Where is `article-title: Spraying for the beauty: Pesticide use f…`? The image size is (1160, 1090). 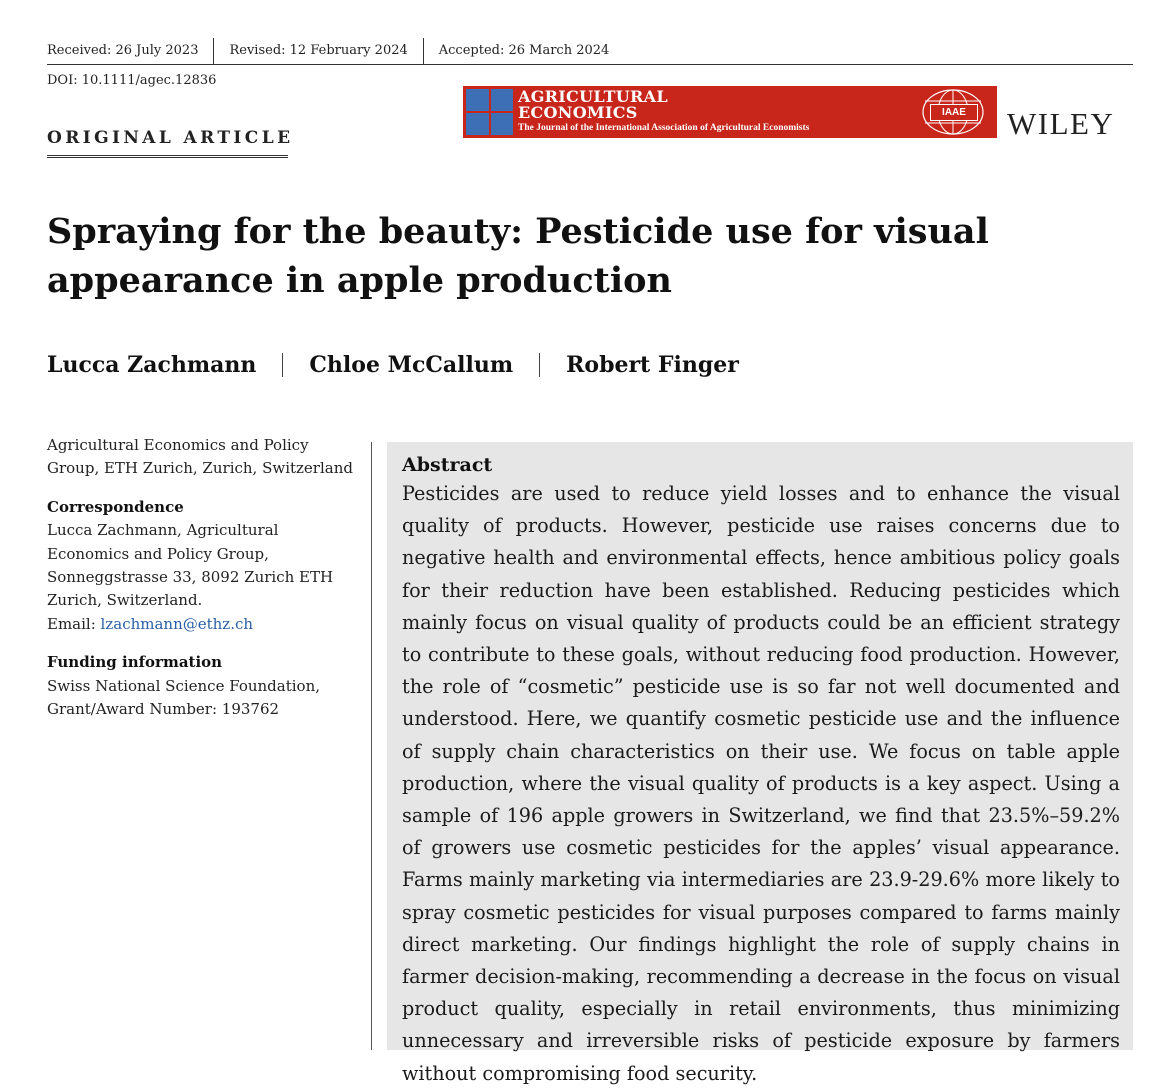 article-title: Spraying for the beauty: Pesticide use f… is located at coordinates (518, 256).